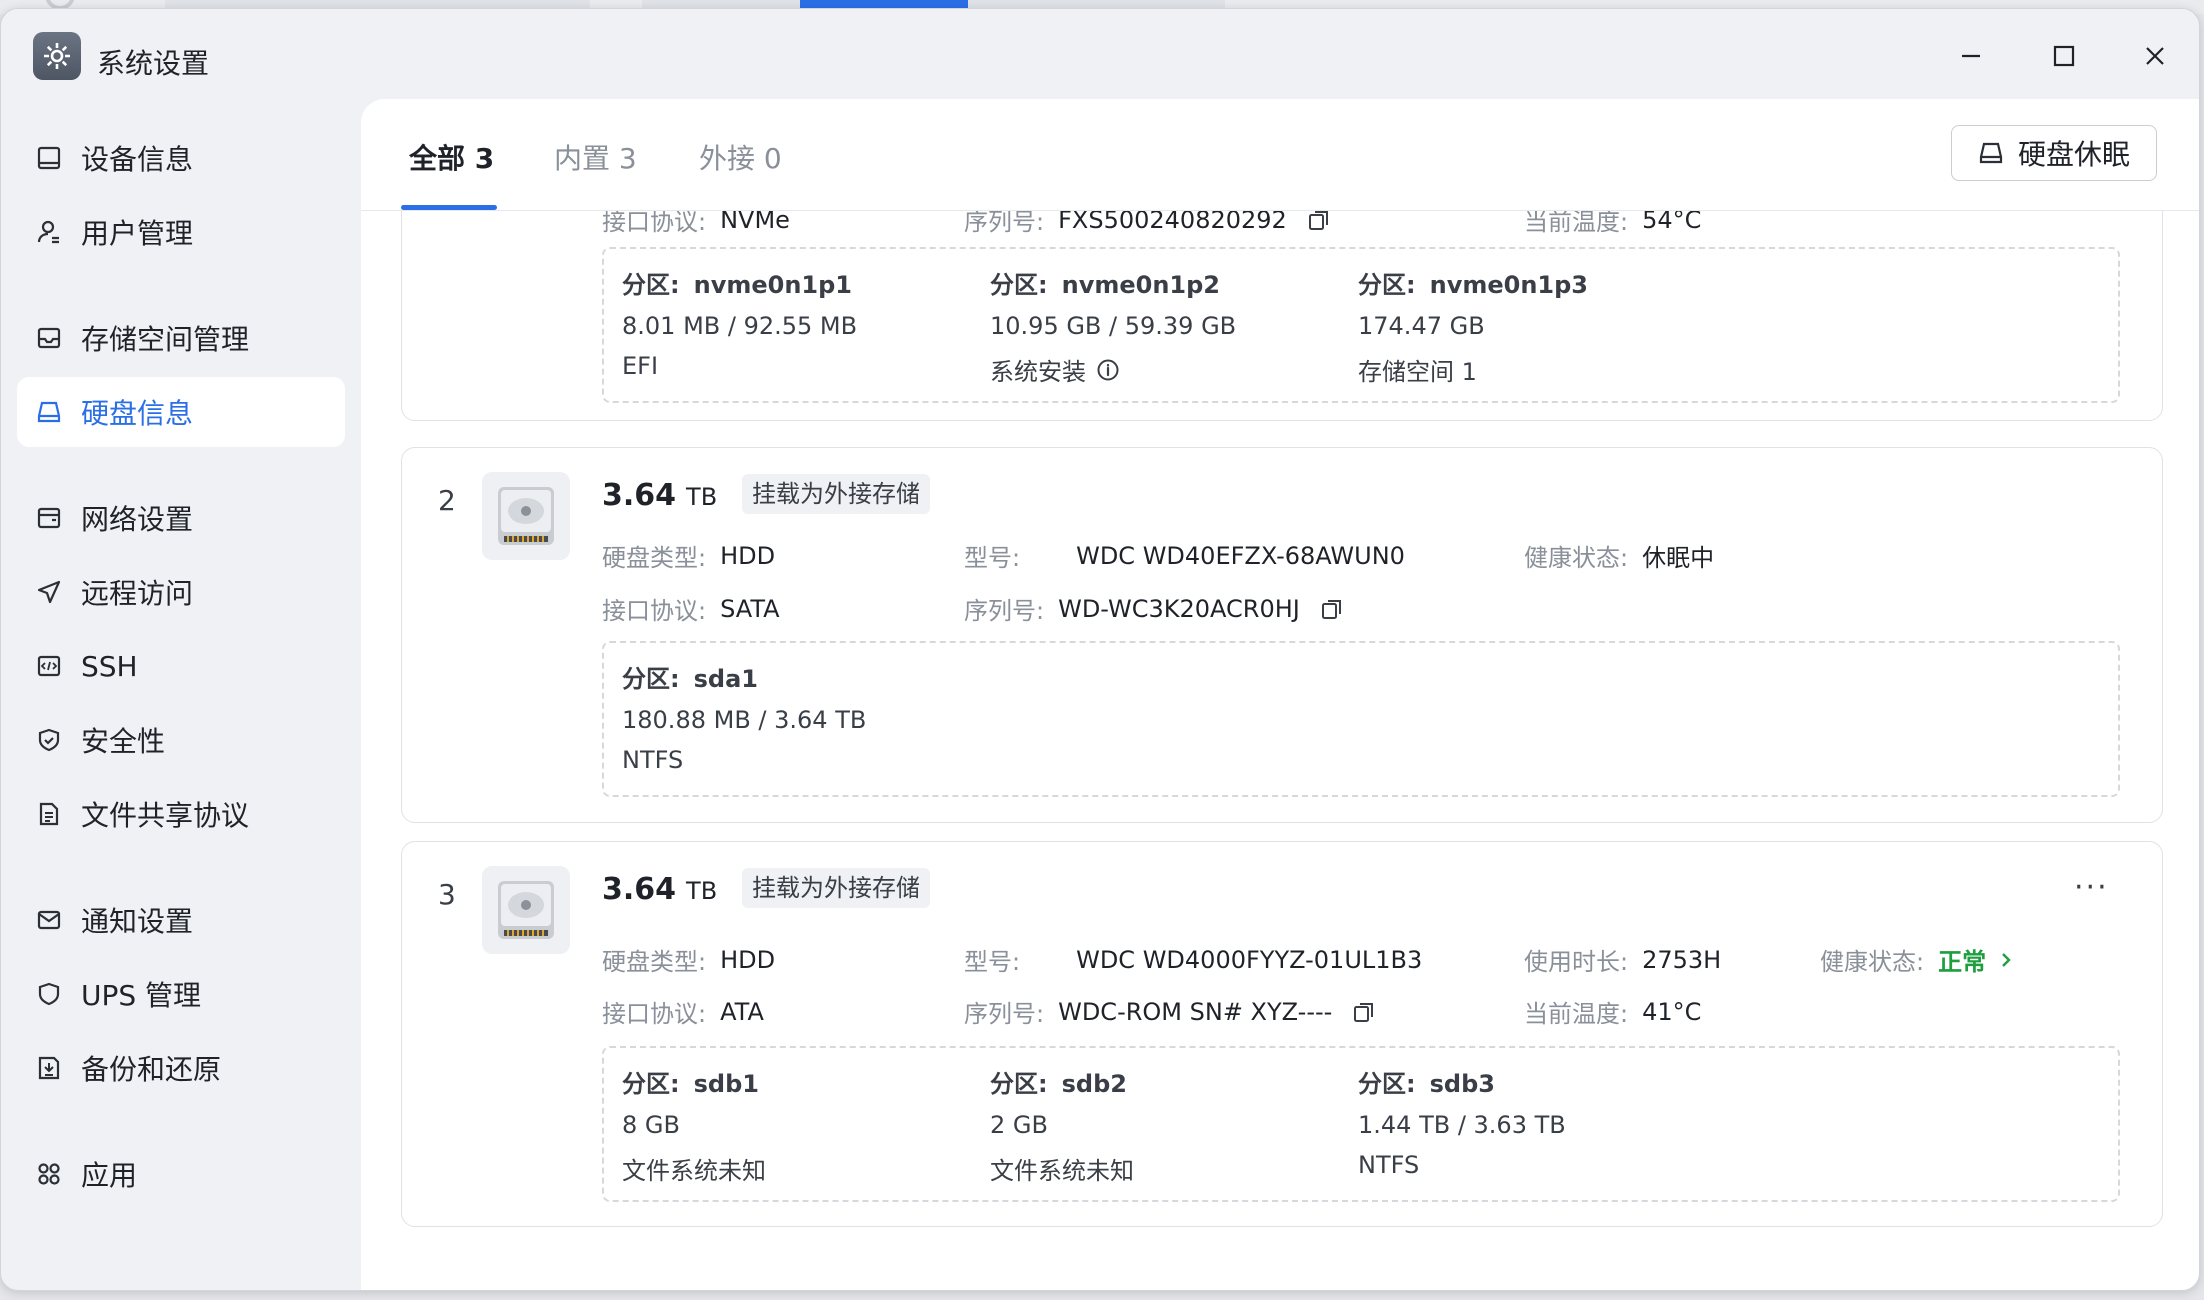  I want to click on mount-external-tag: 挂载为外接存储, so click(836, 888).